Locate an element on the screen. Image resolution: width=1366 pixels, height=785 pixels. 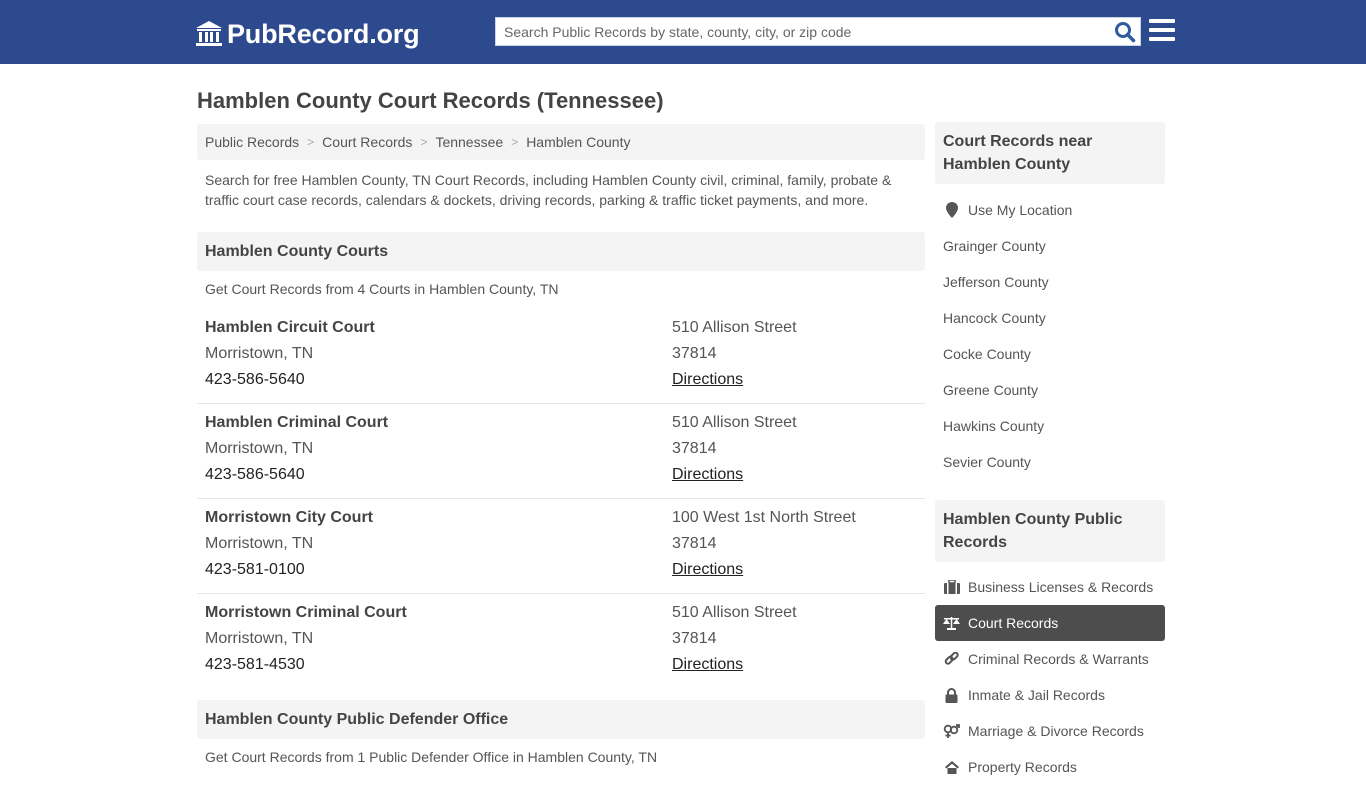
sidebar-item-property-records: Property Records is located at coordinates (1050, 767).